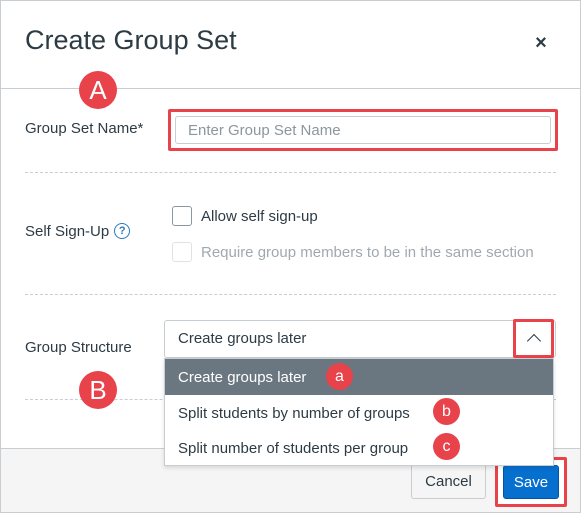  I want to click on cancel-button: Cancel, so click(448, 481).